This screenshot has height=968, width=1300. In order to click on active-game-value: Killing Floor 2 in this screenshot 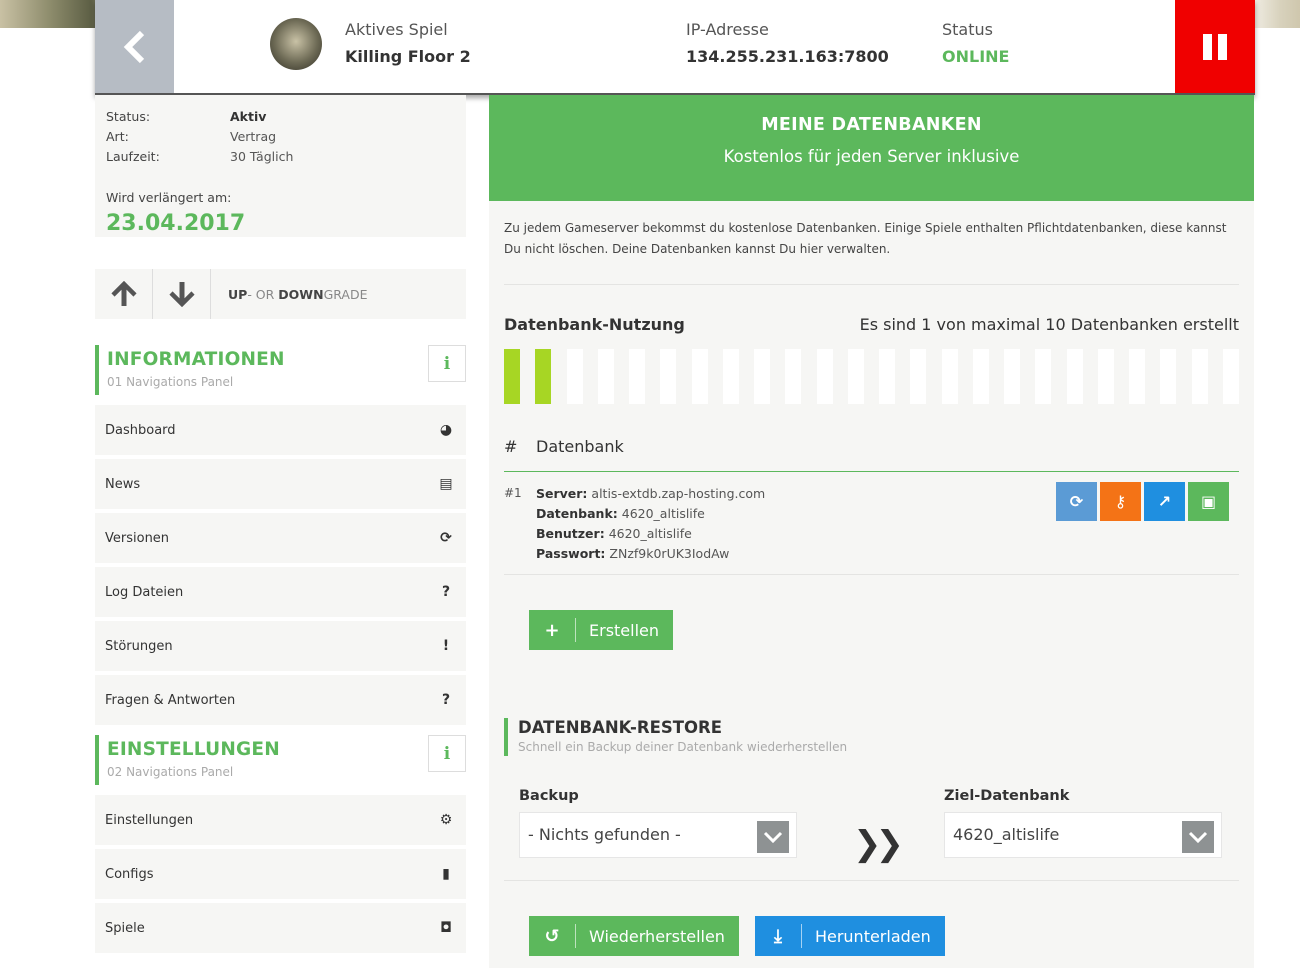, I will do `click(408, 56)`.